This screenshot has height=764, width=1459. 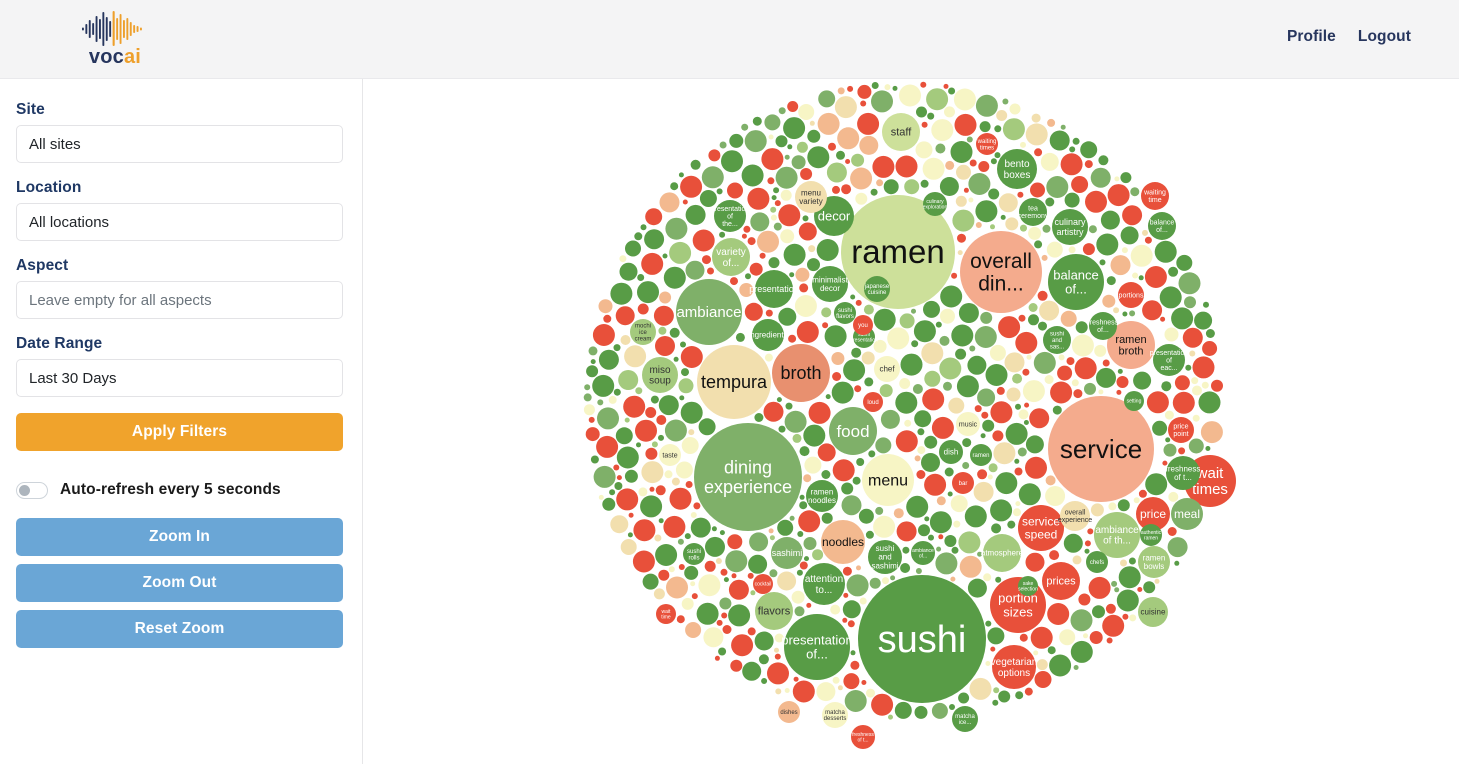 What do you see at coordinates (1097, 562) in the screenshot?
I see `bubble-node-chefs: chefs` at bounding box center [1097, 562].